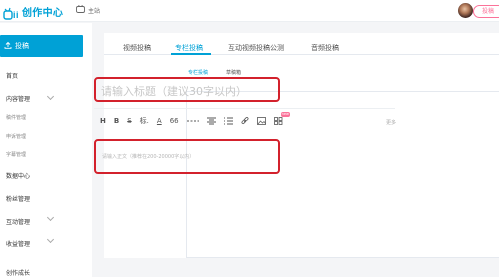  What do you see at coordinates (94, 11) in the screenshot?
I see `home-link-label: 主站` at bounding box center [94, 11].